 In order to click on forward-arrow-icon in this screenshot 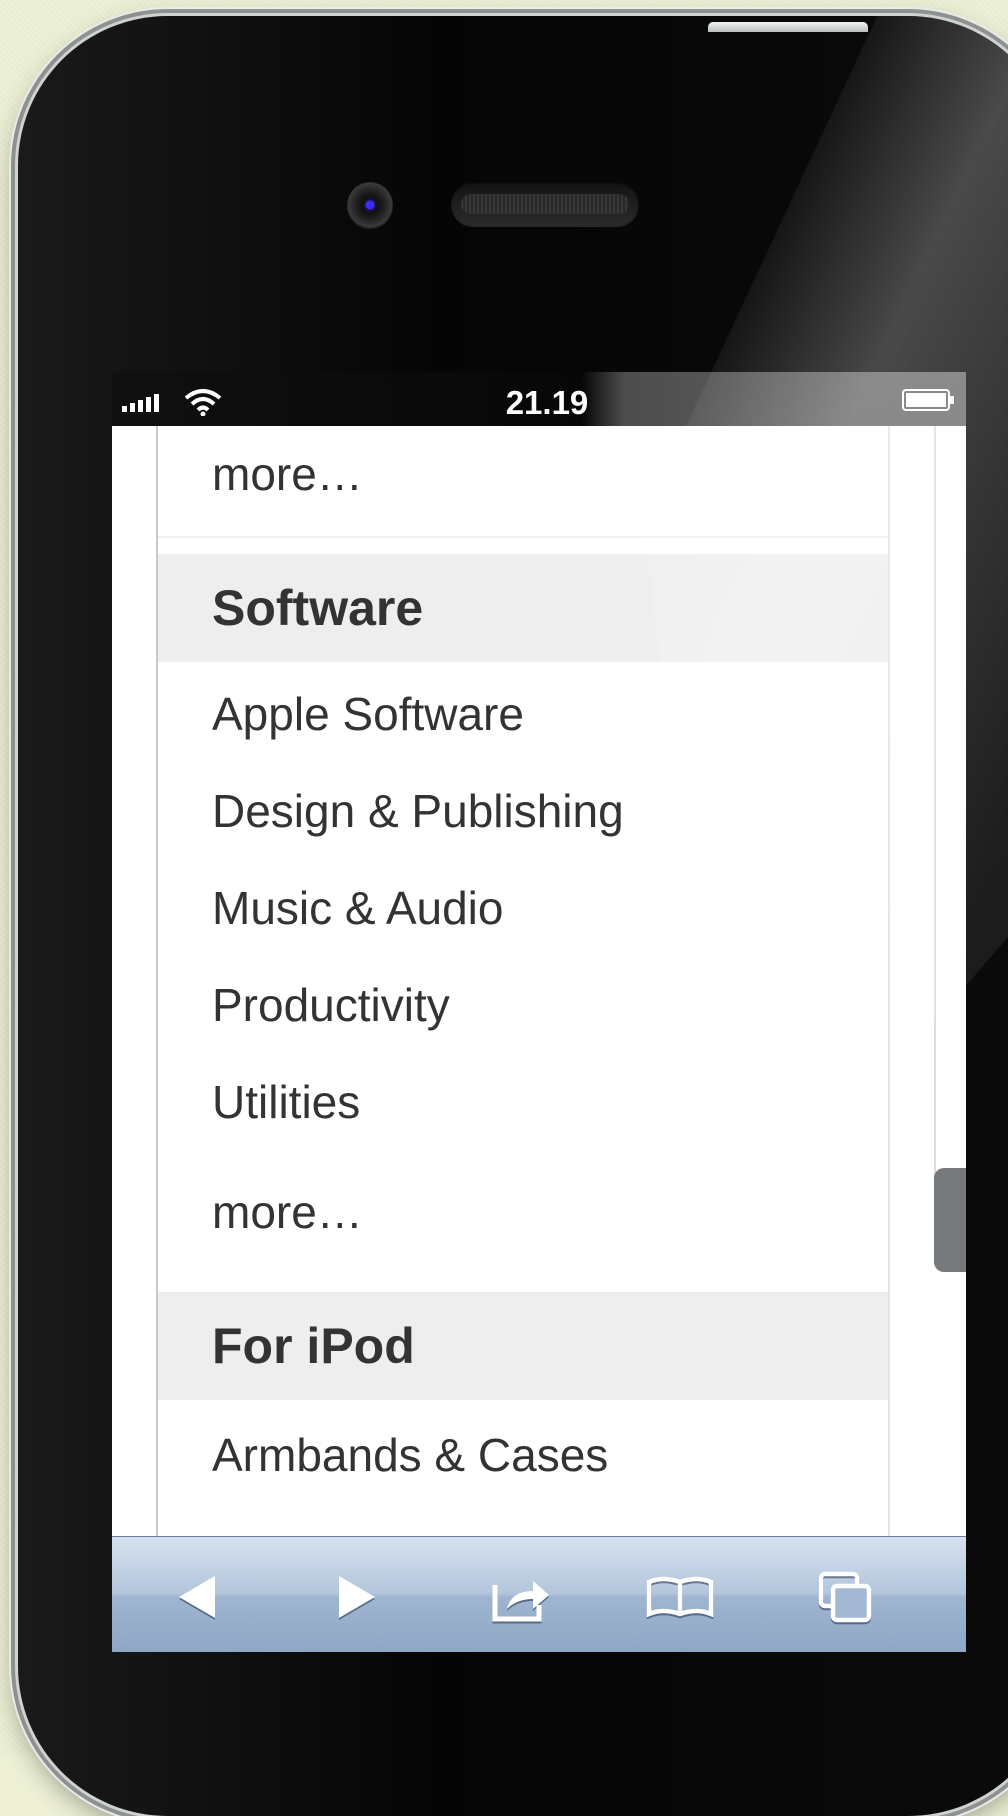, I will do `click(357, 1597)`.